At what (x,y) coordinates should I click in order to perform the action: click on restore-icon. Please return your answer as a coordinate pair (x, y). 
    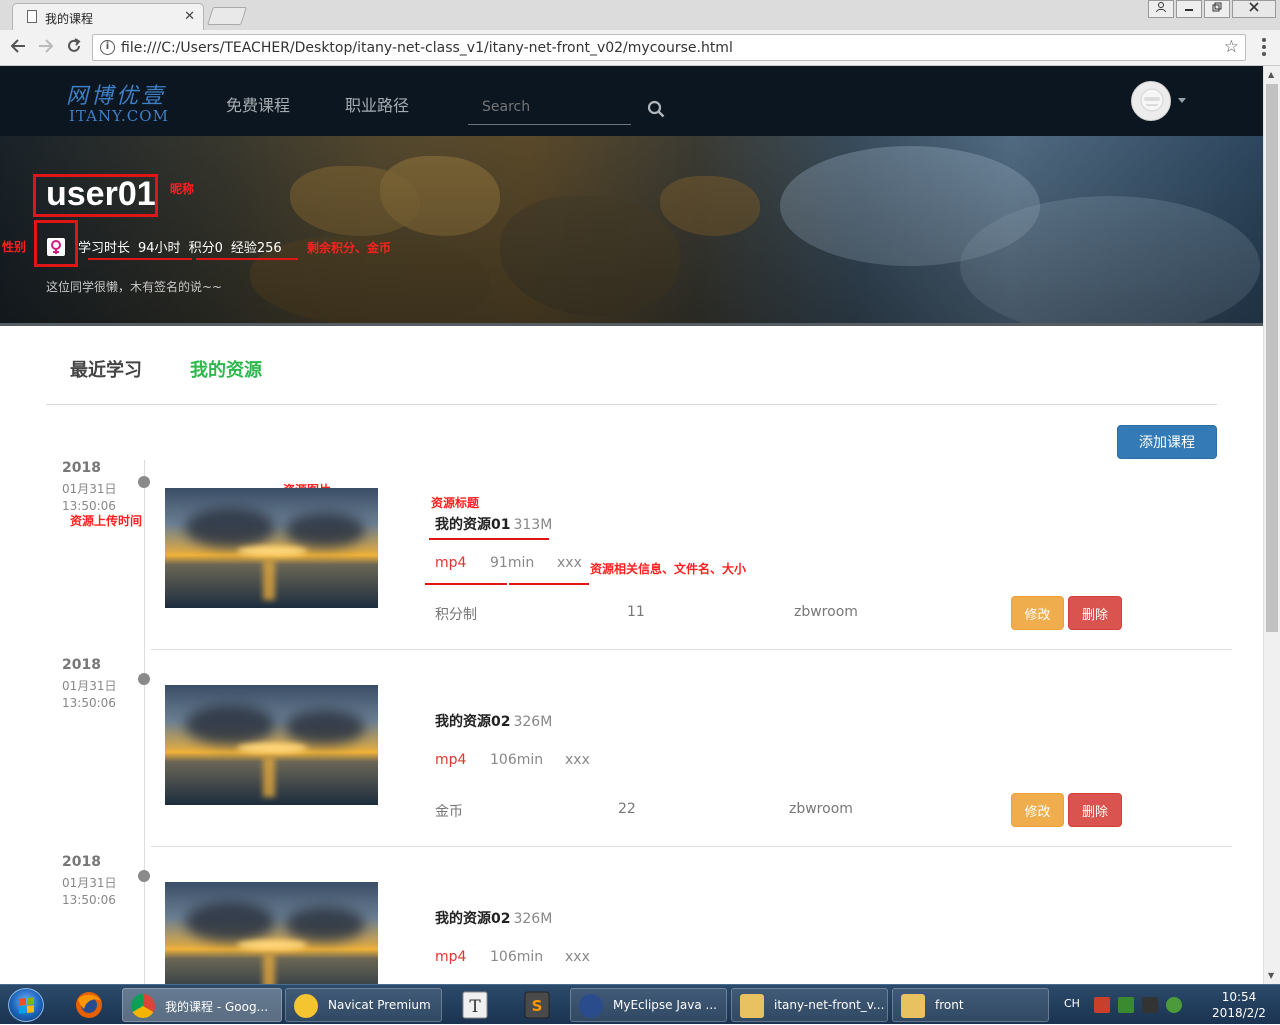
    Looking at the image, I should click on (1217, 9).